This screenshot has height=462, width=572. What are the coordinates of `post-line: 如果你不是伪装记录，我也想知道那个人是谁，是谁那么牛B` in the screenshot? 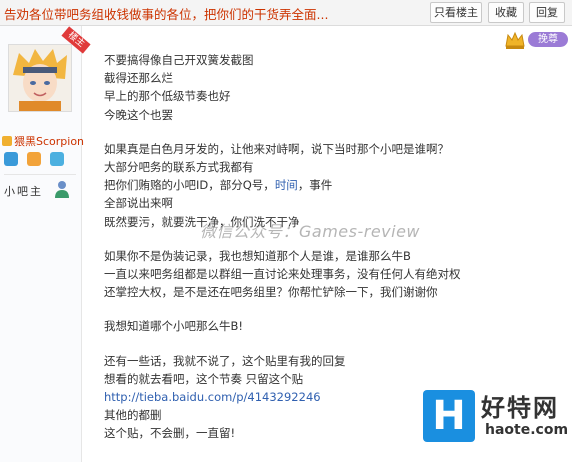 It's located at (257, 255).